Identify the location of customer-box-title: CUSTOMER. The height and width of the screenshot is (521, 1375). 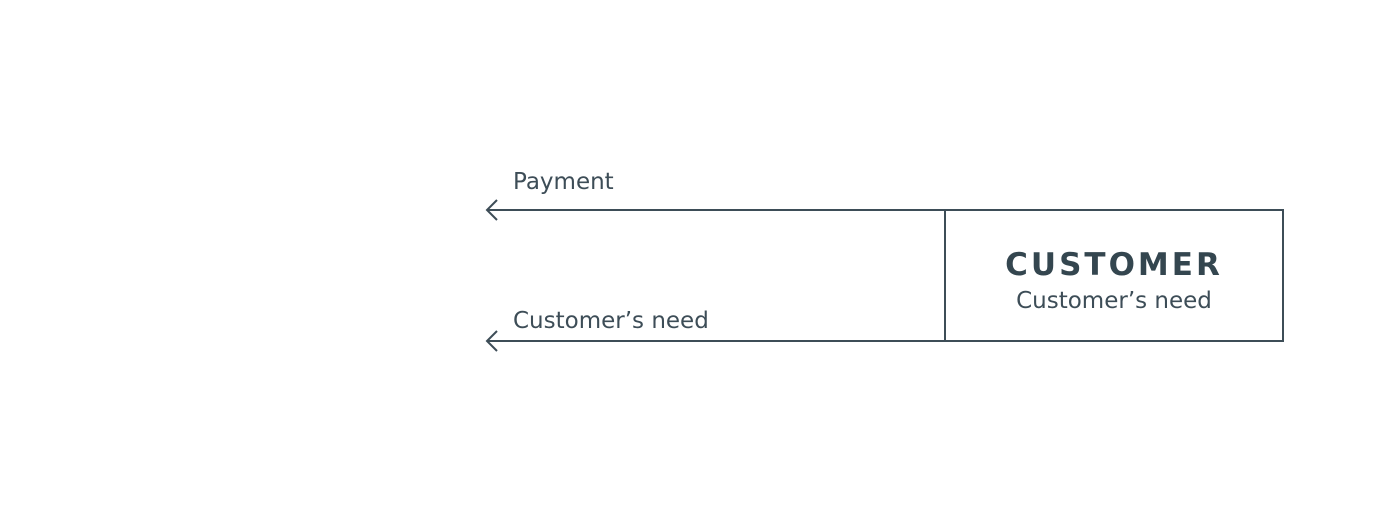
(1114, 265).